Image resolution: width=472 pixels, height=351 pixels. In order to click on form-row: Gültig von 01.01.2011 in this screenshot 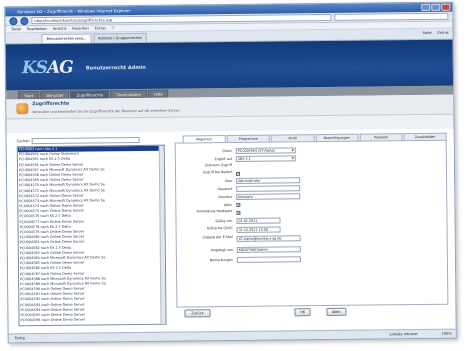, I will do `click(312, 220)`.